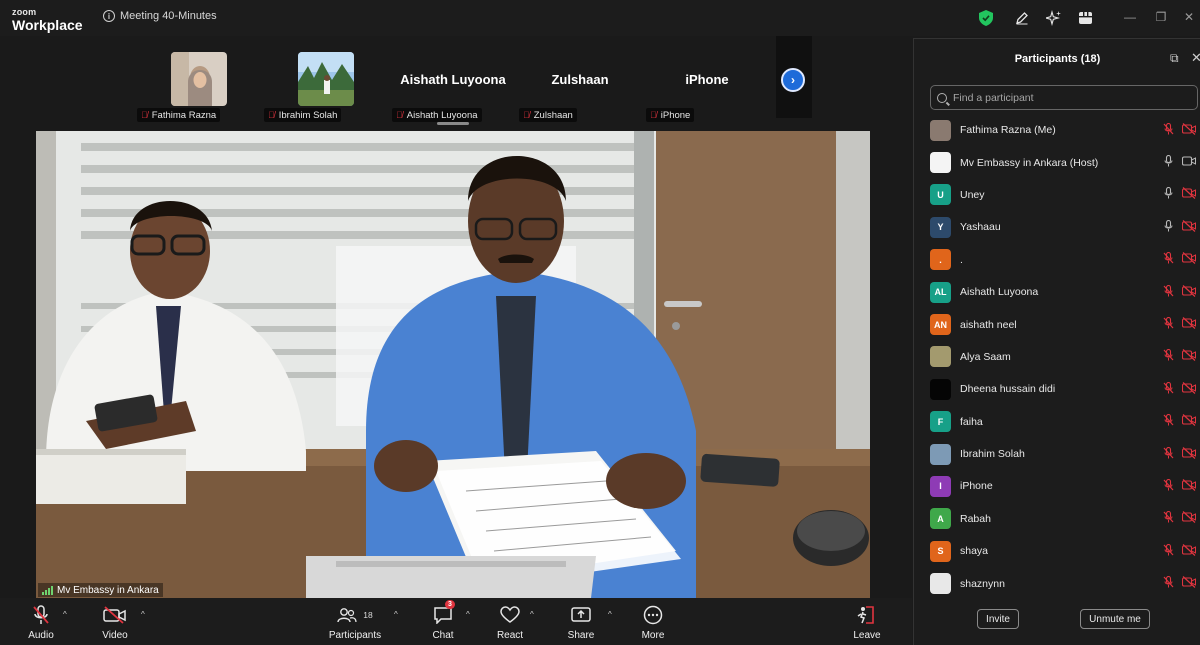 This screenshot has width=1200, height=645. I want to click on heart-icon, so click(510, 615).